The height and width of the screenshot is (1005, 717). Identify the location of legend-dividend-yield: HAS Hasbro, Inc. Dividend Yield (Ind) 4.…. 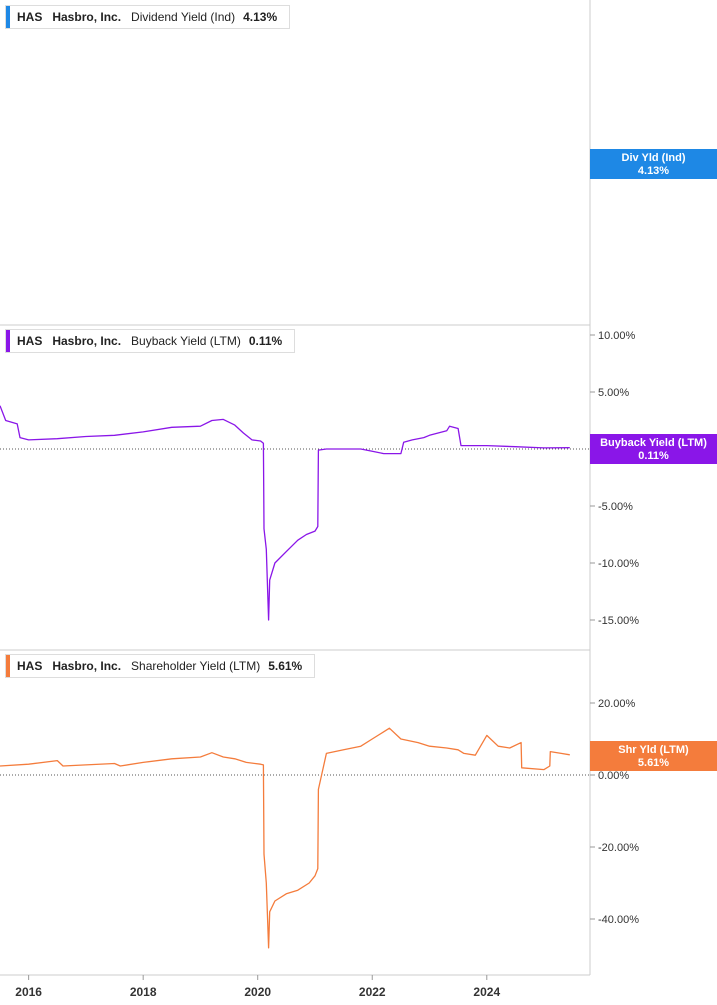
(148, 17).